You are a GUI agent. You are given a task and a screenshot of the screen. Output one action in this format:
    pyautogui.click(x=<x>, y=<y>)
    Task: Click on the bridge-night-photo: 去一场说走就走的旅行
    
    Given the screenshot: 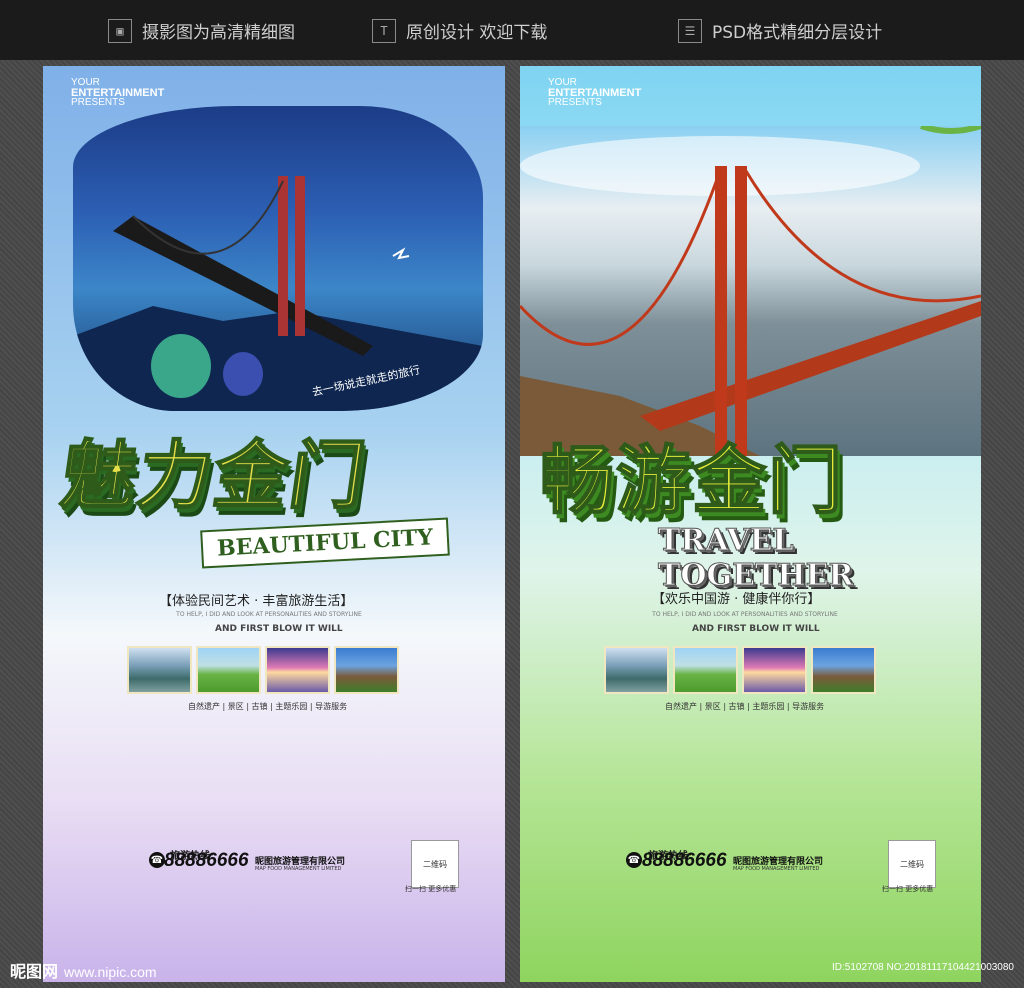 What is the action you would take?
    pyautogui.click(x=278, y=258)
    